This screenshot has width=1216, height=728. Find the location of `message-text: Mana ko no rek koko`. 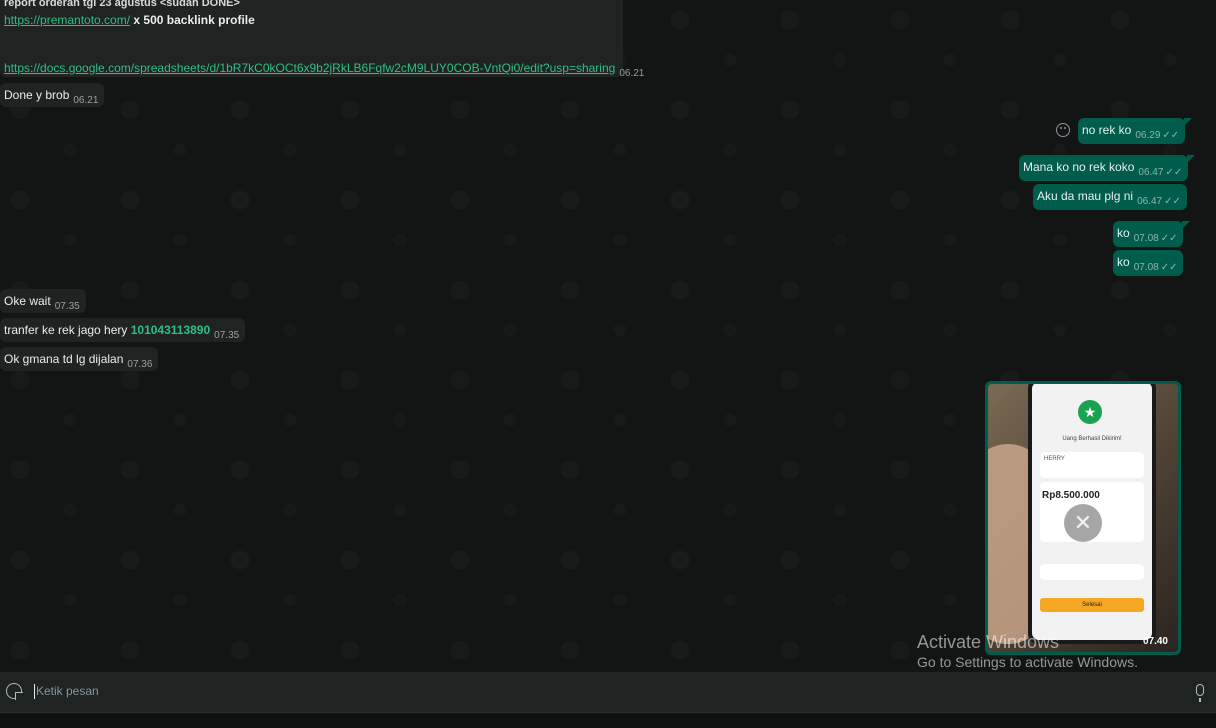

message-text: Mana ko no rek koko is located at coordinates (1079, 167).